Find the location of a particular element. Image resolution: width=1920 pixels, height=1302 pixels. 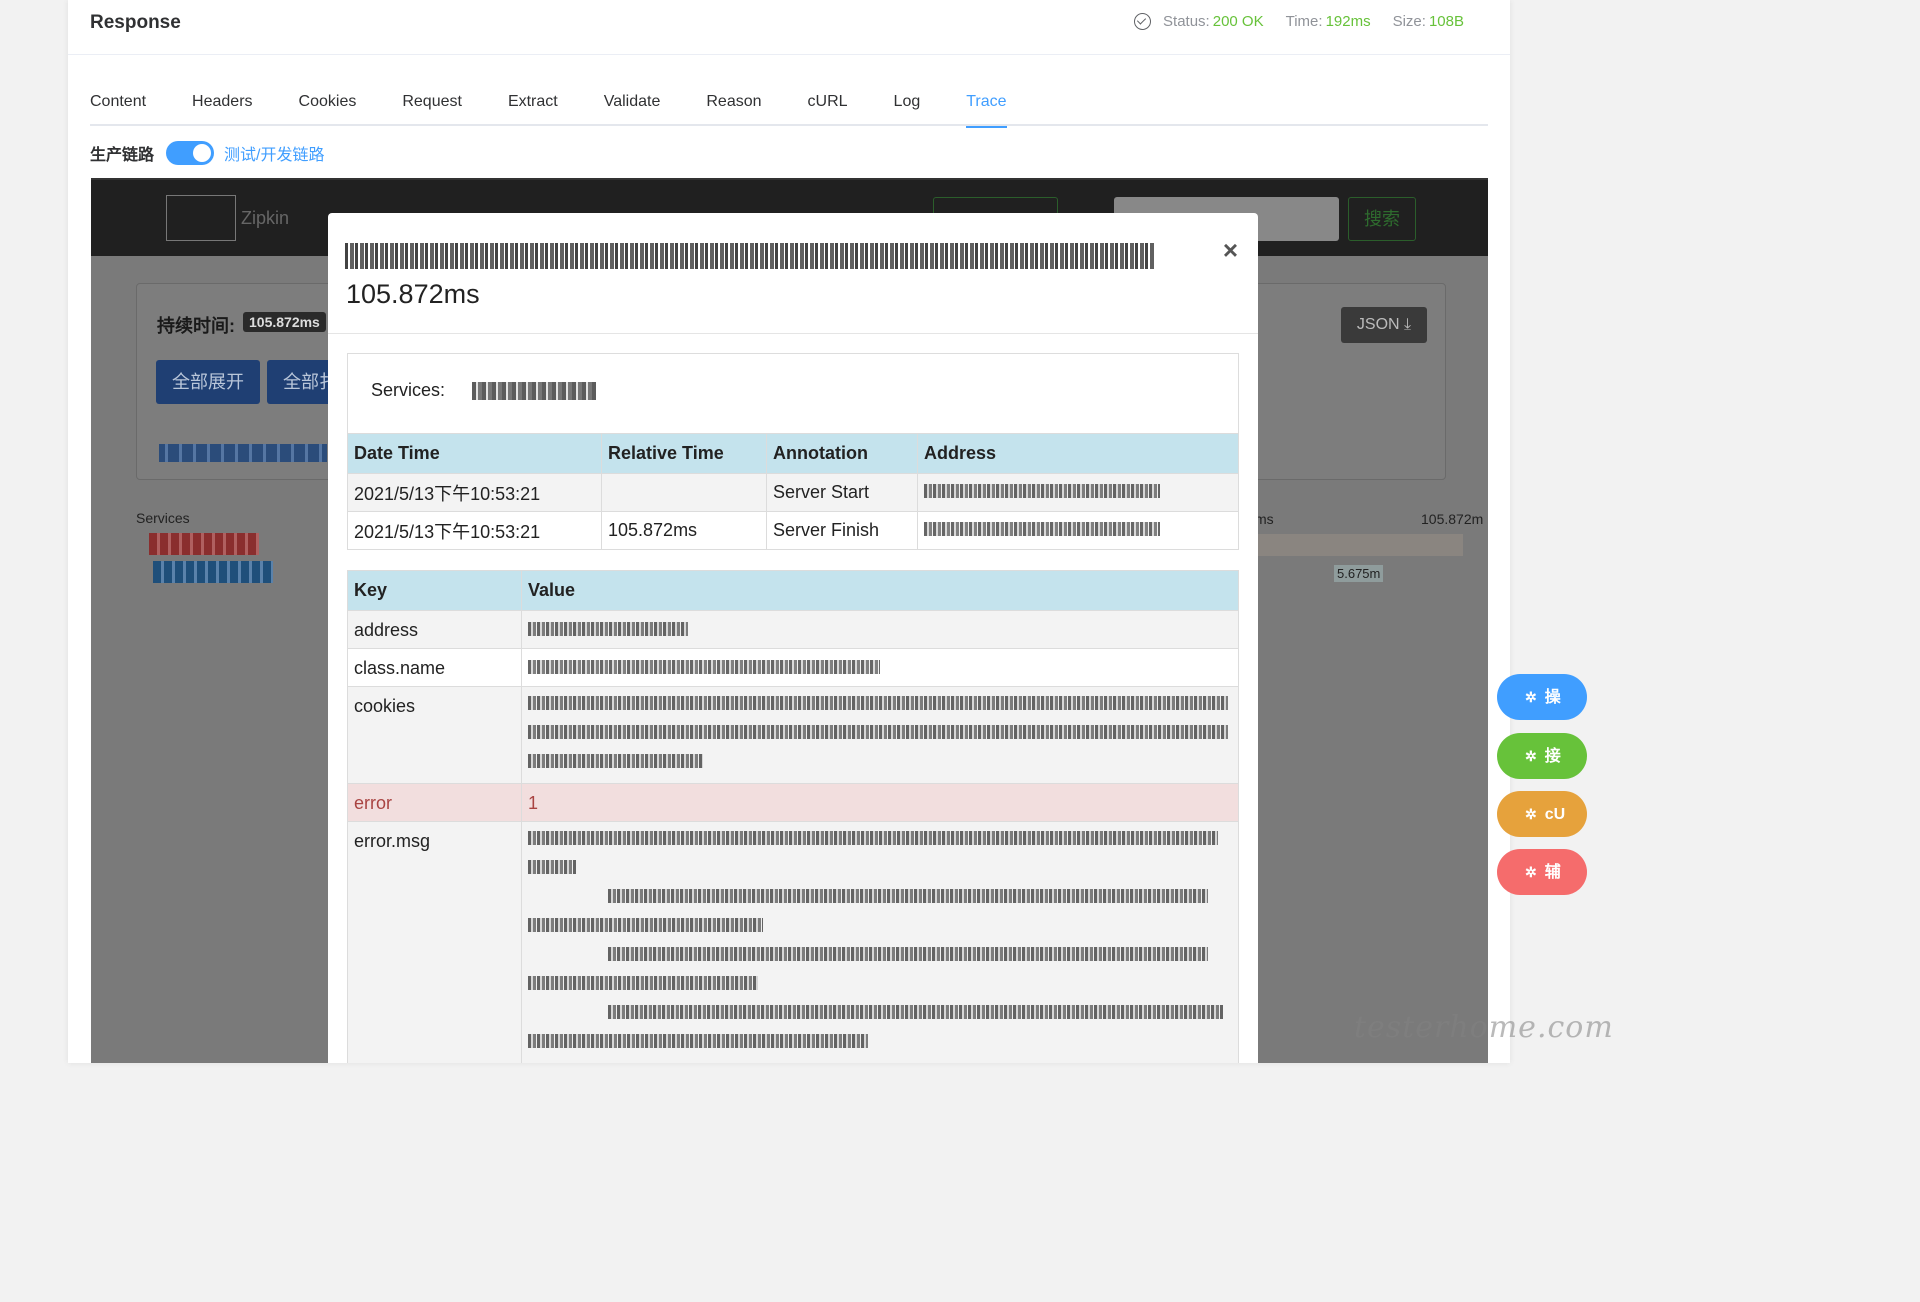

tab-cookies: Cookies is located at coordinates (328, 106).